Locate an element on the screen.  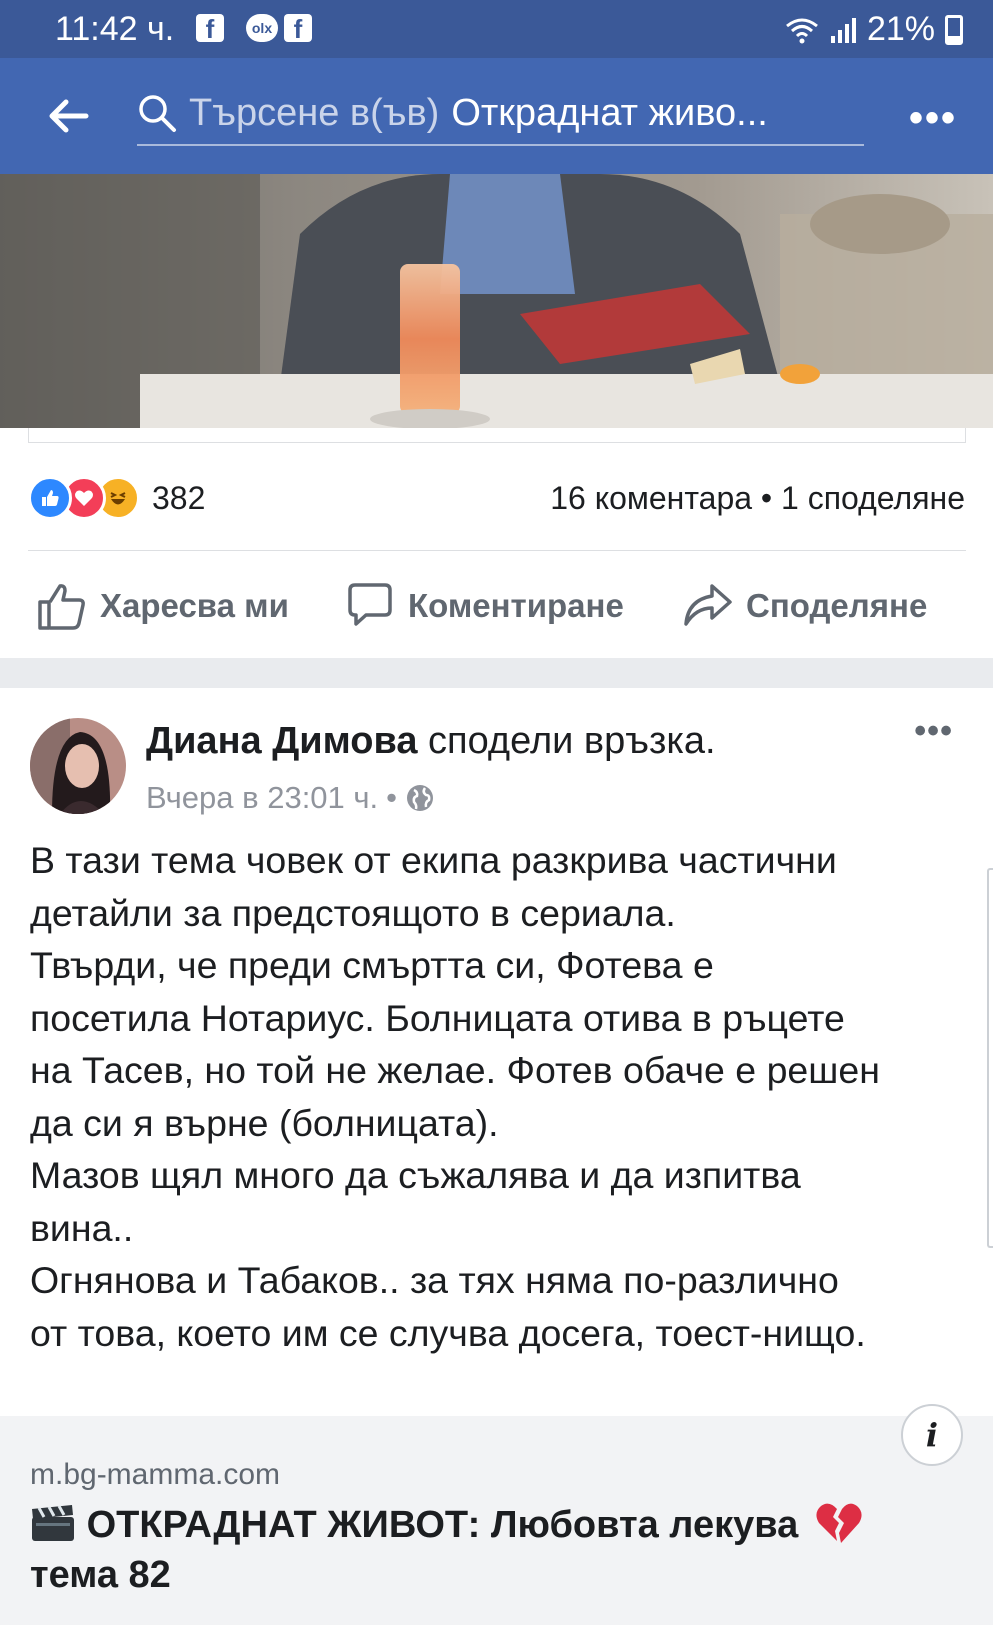
post-text-line: Мазов щял много да съжалява и да изпитва is located at coordinates (415, 1175).